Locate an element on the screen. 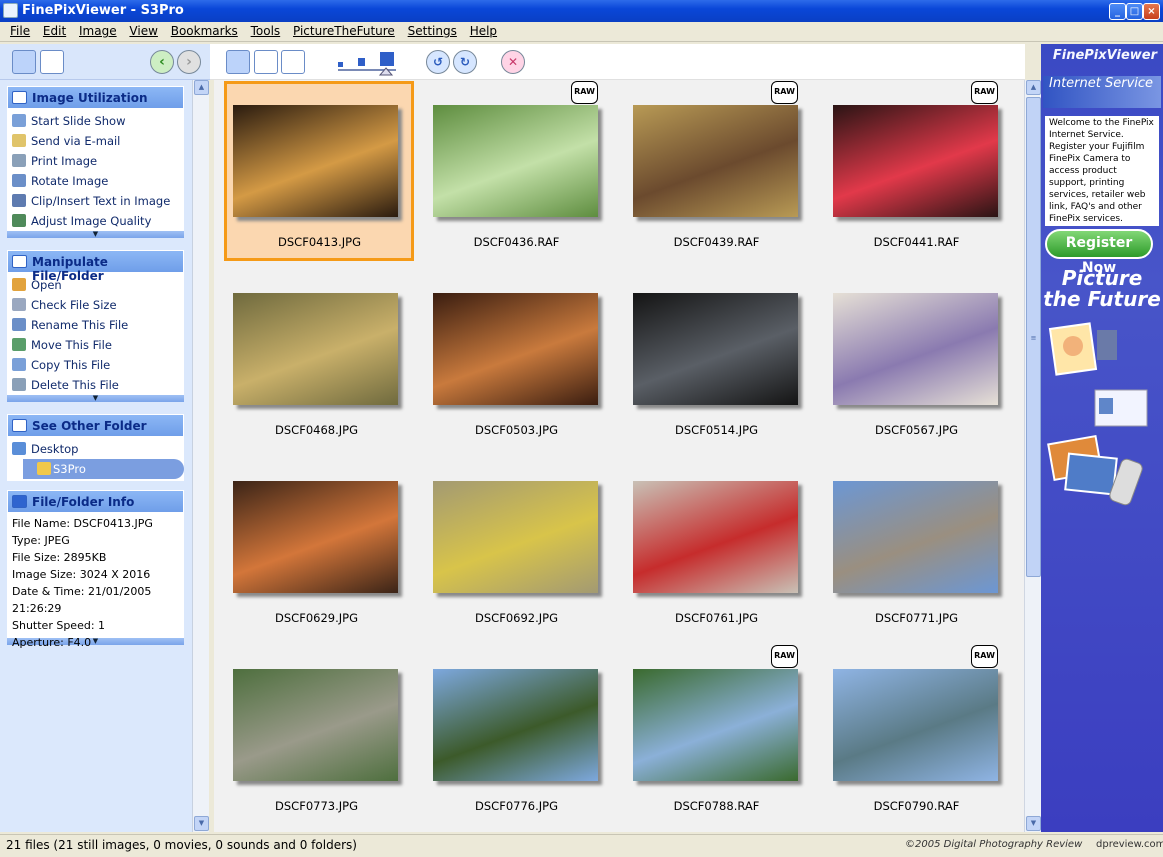  check-file-size: Check File Size is located at coordinates (95, 305).